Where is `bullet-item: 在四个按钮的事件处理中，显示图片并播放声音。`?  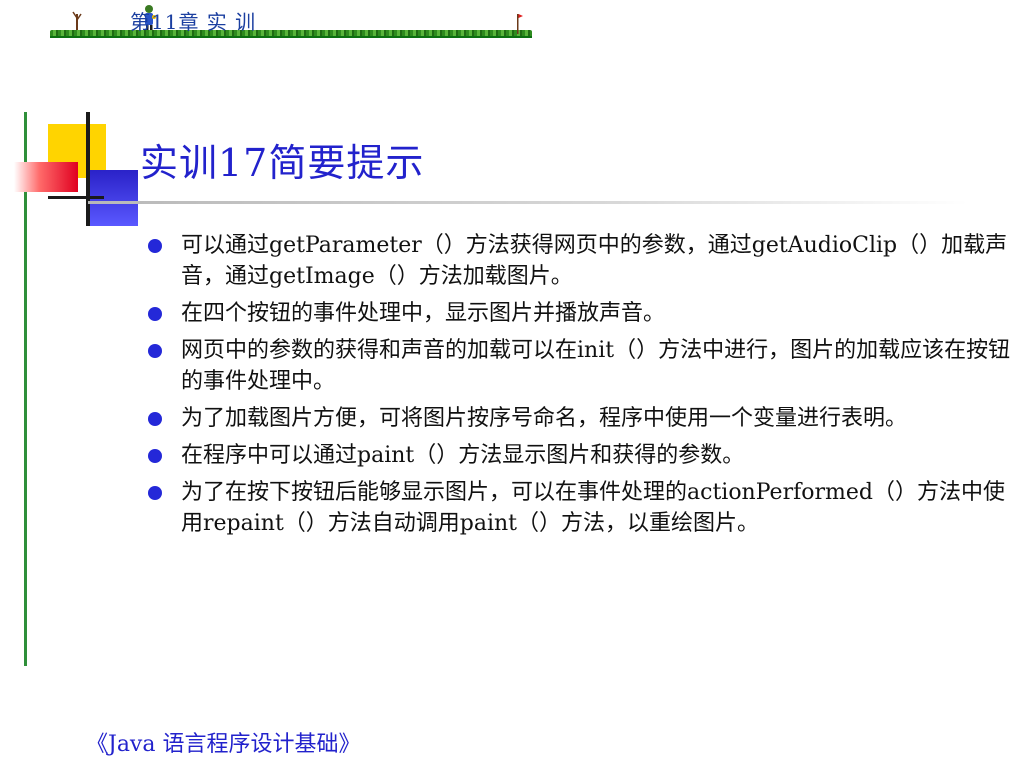
bullet-item: 在四个按钮的事件处理中，显示图片并播放声音。 is located at coordinates (582, 313).